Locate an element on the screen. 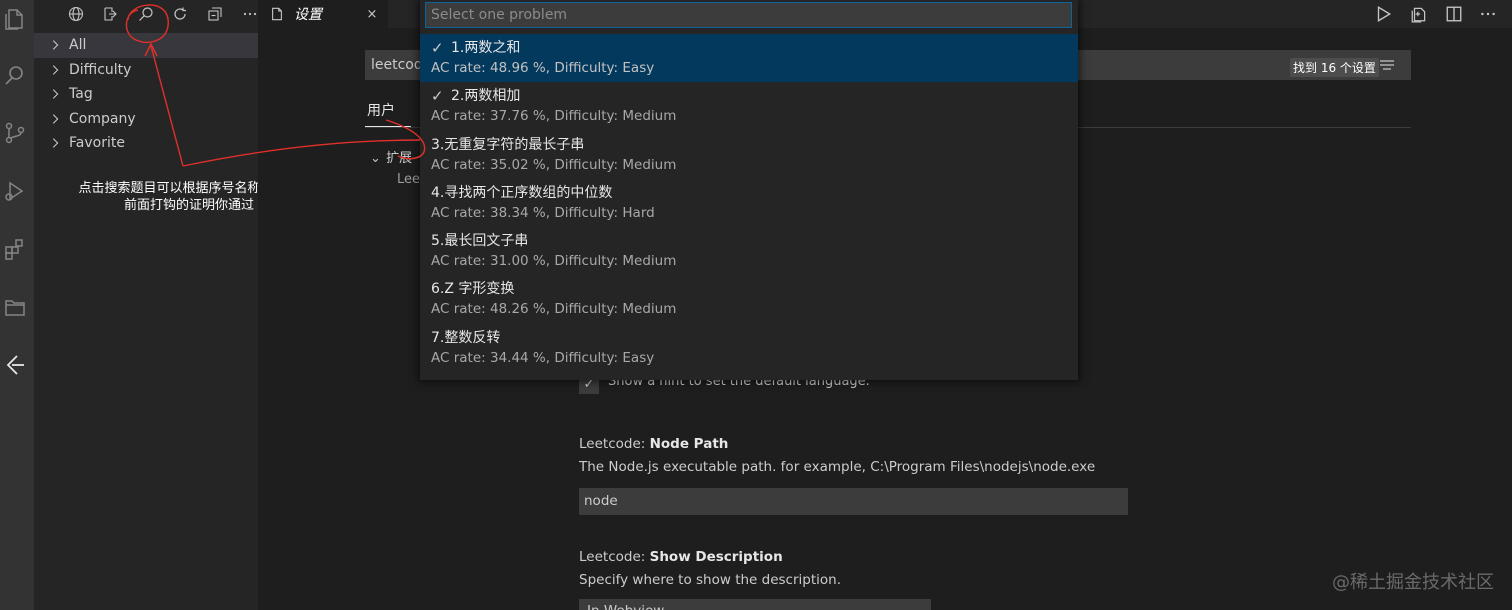  tree-item-difficulty: Difficulty is located at coordinates (146, 70).